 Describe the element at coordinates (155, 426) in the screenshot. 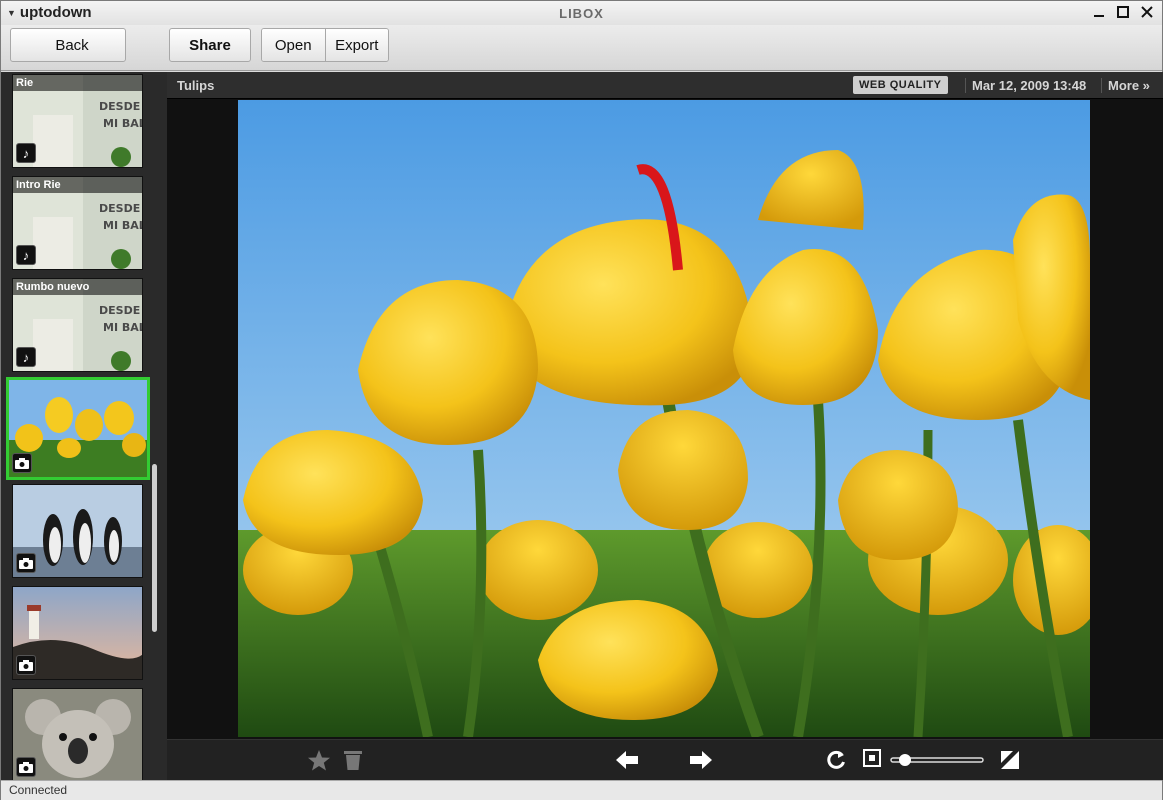

I see `sidebar-scrollbar` at that location.